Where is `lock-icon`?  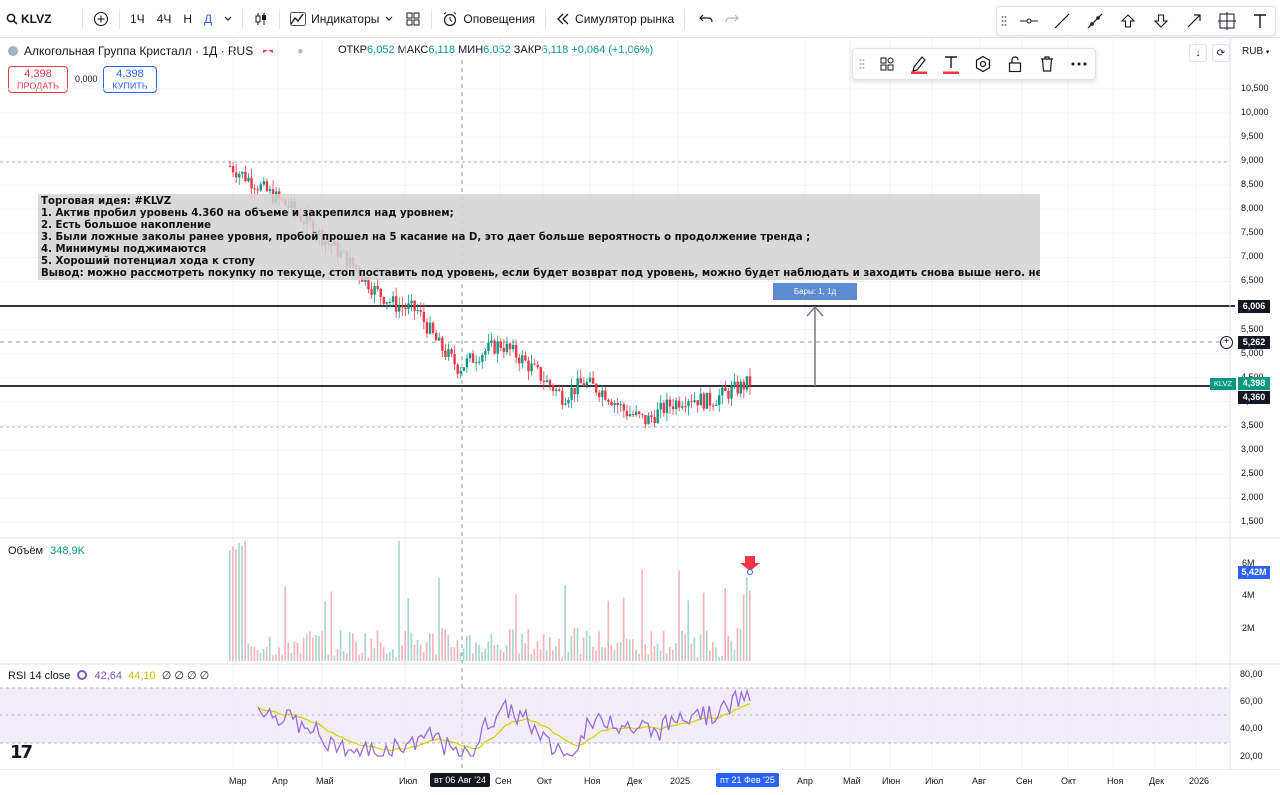
lock-icon is located at coordinates (1015, 64).